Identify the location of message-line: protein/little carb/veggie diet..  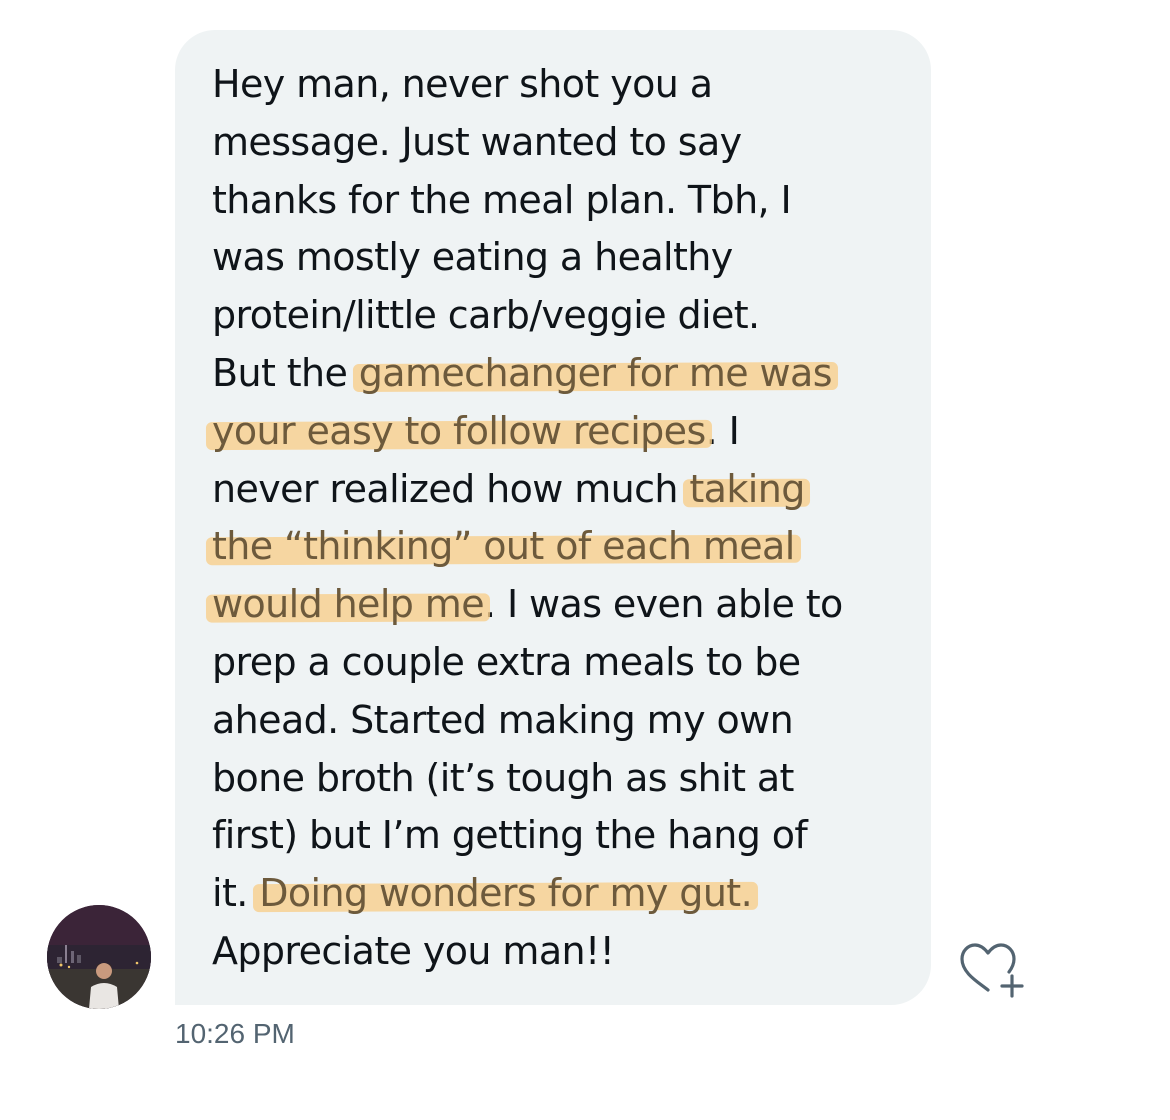
(486, 315).